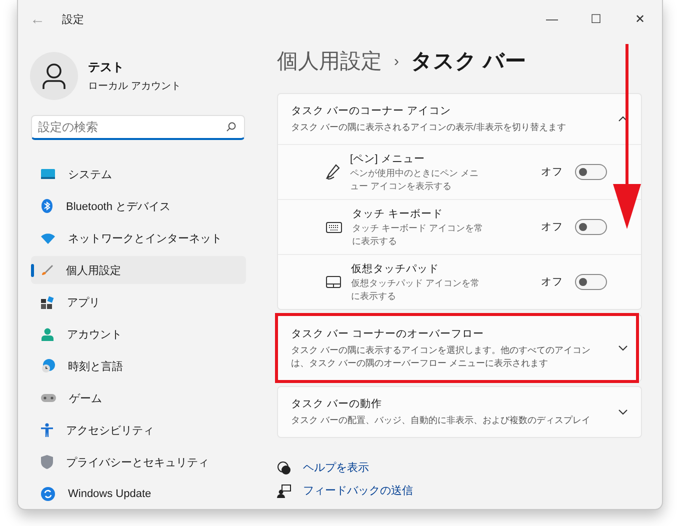 The width and height of the screenshot is (680, 526). Describe the element at coordinates (388, 333) in the screenshot. I see `section-title: タスク バー コーナーのオーバーフロー` at that location.